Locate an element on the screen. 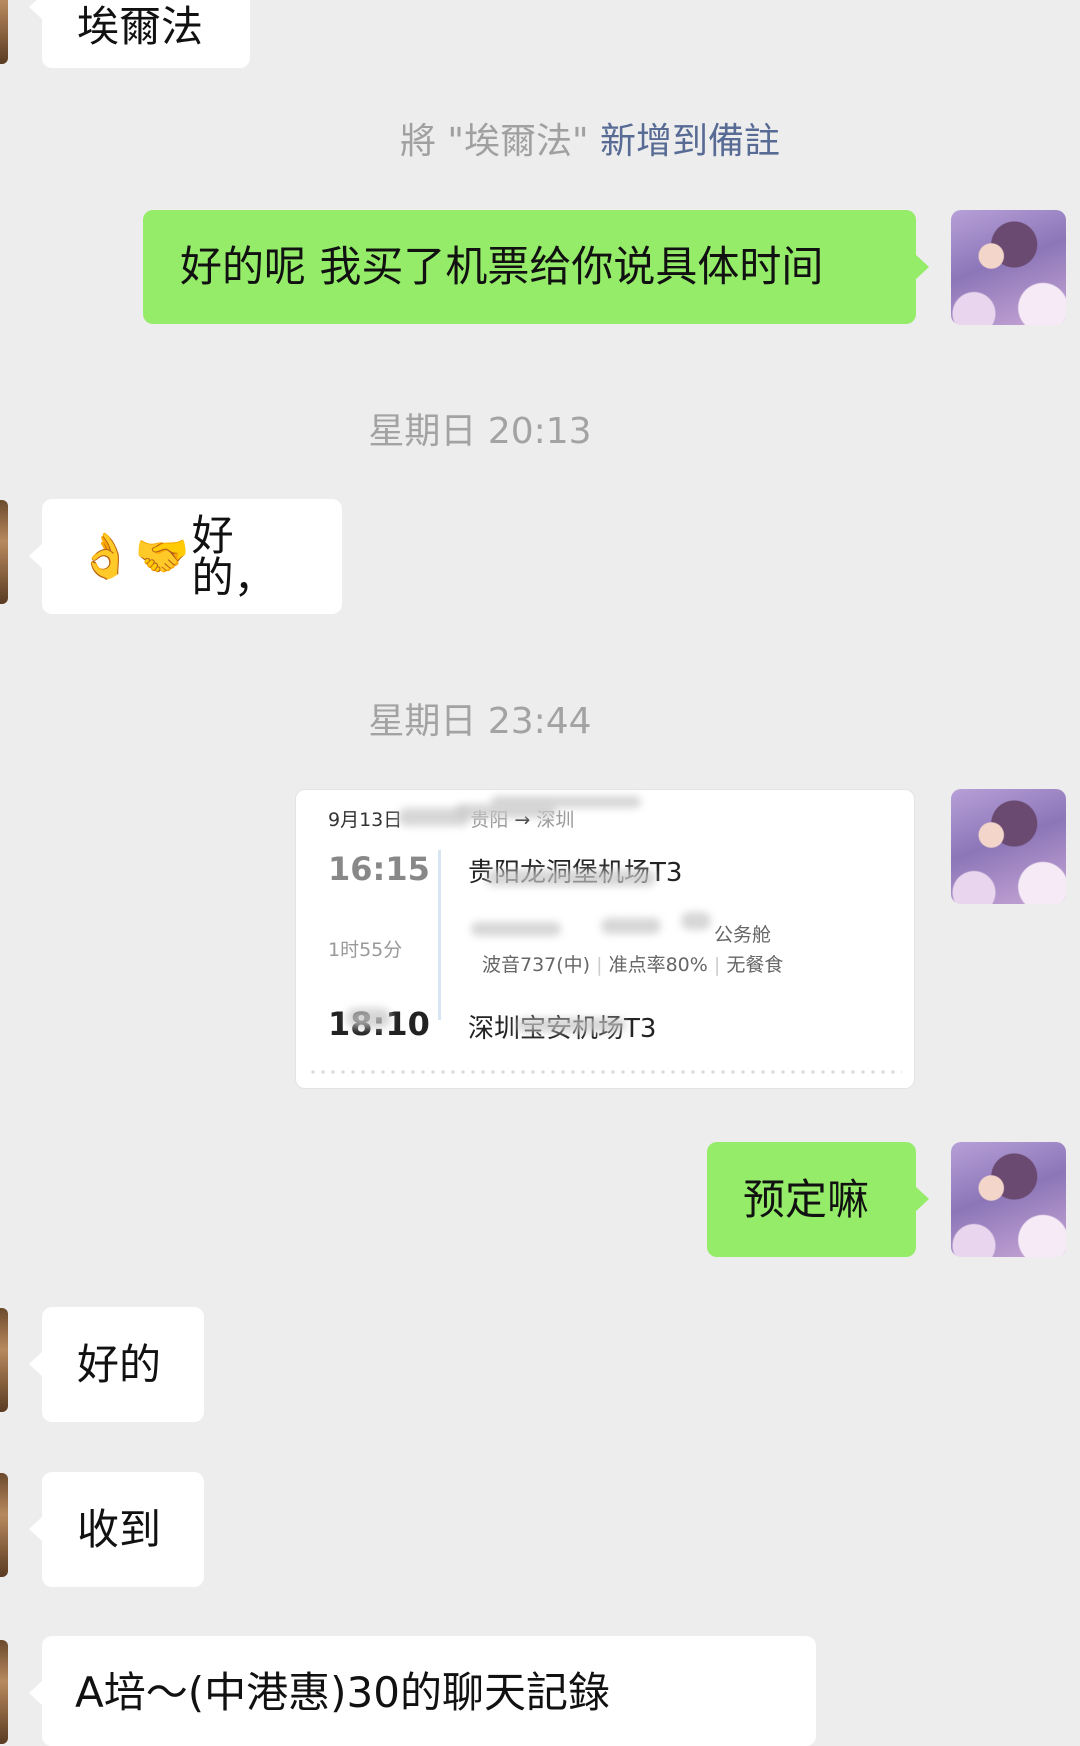 The image size is (1080, 1746). outgoing-message-bubble: 好的呢 我买了机票给你说具体时间 is located at coordinates (536, 267).